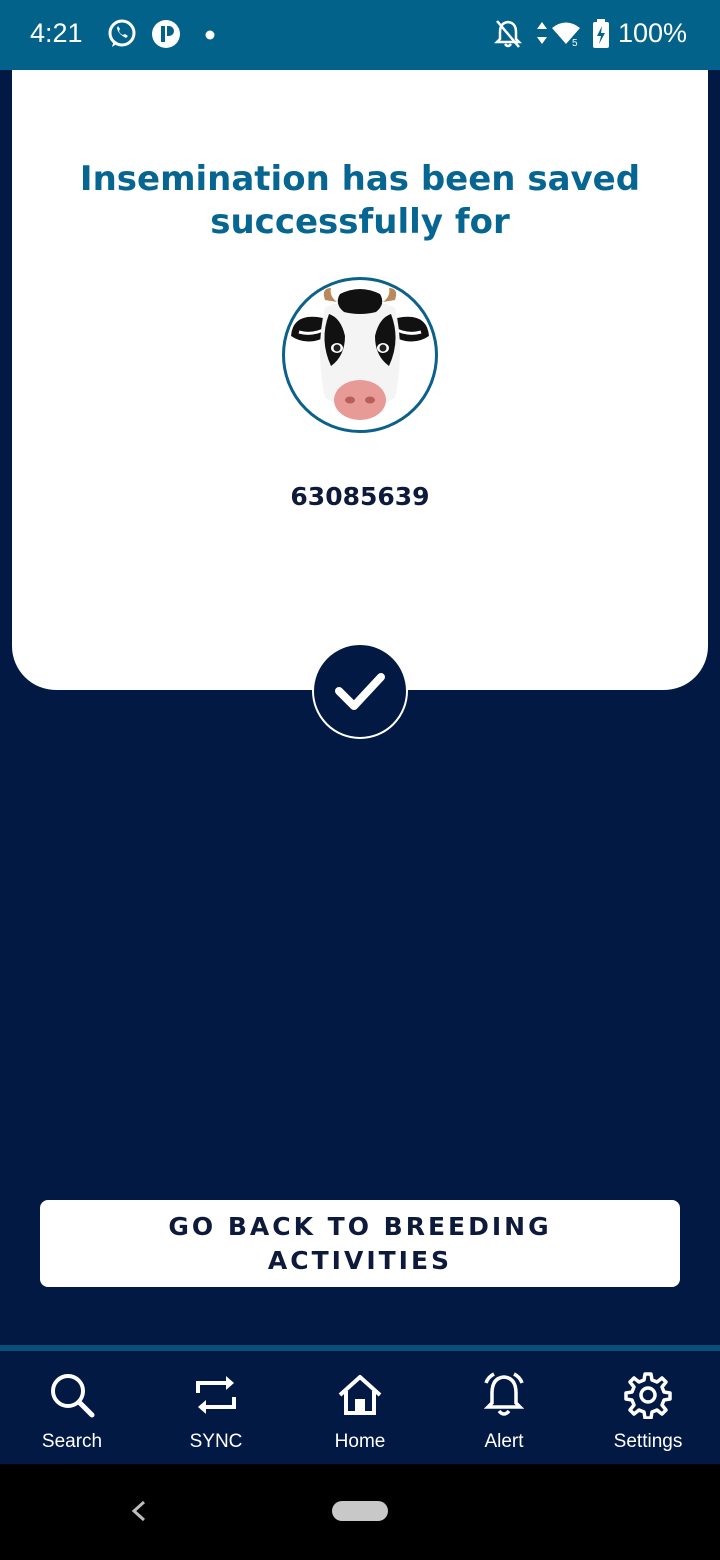 This screenshot has height=1560, width=720. I want to click on nav-label-home: Home, so click(360, 1441).